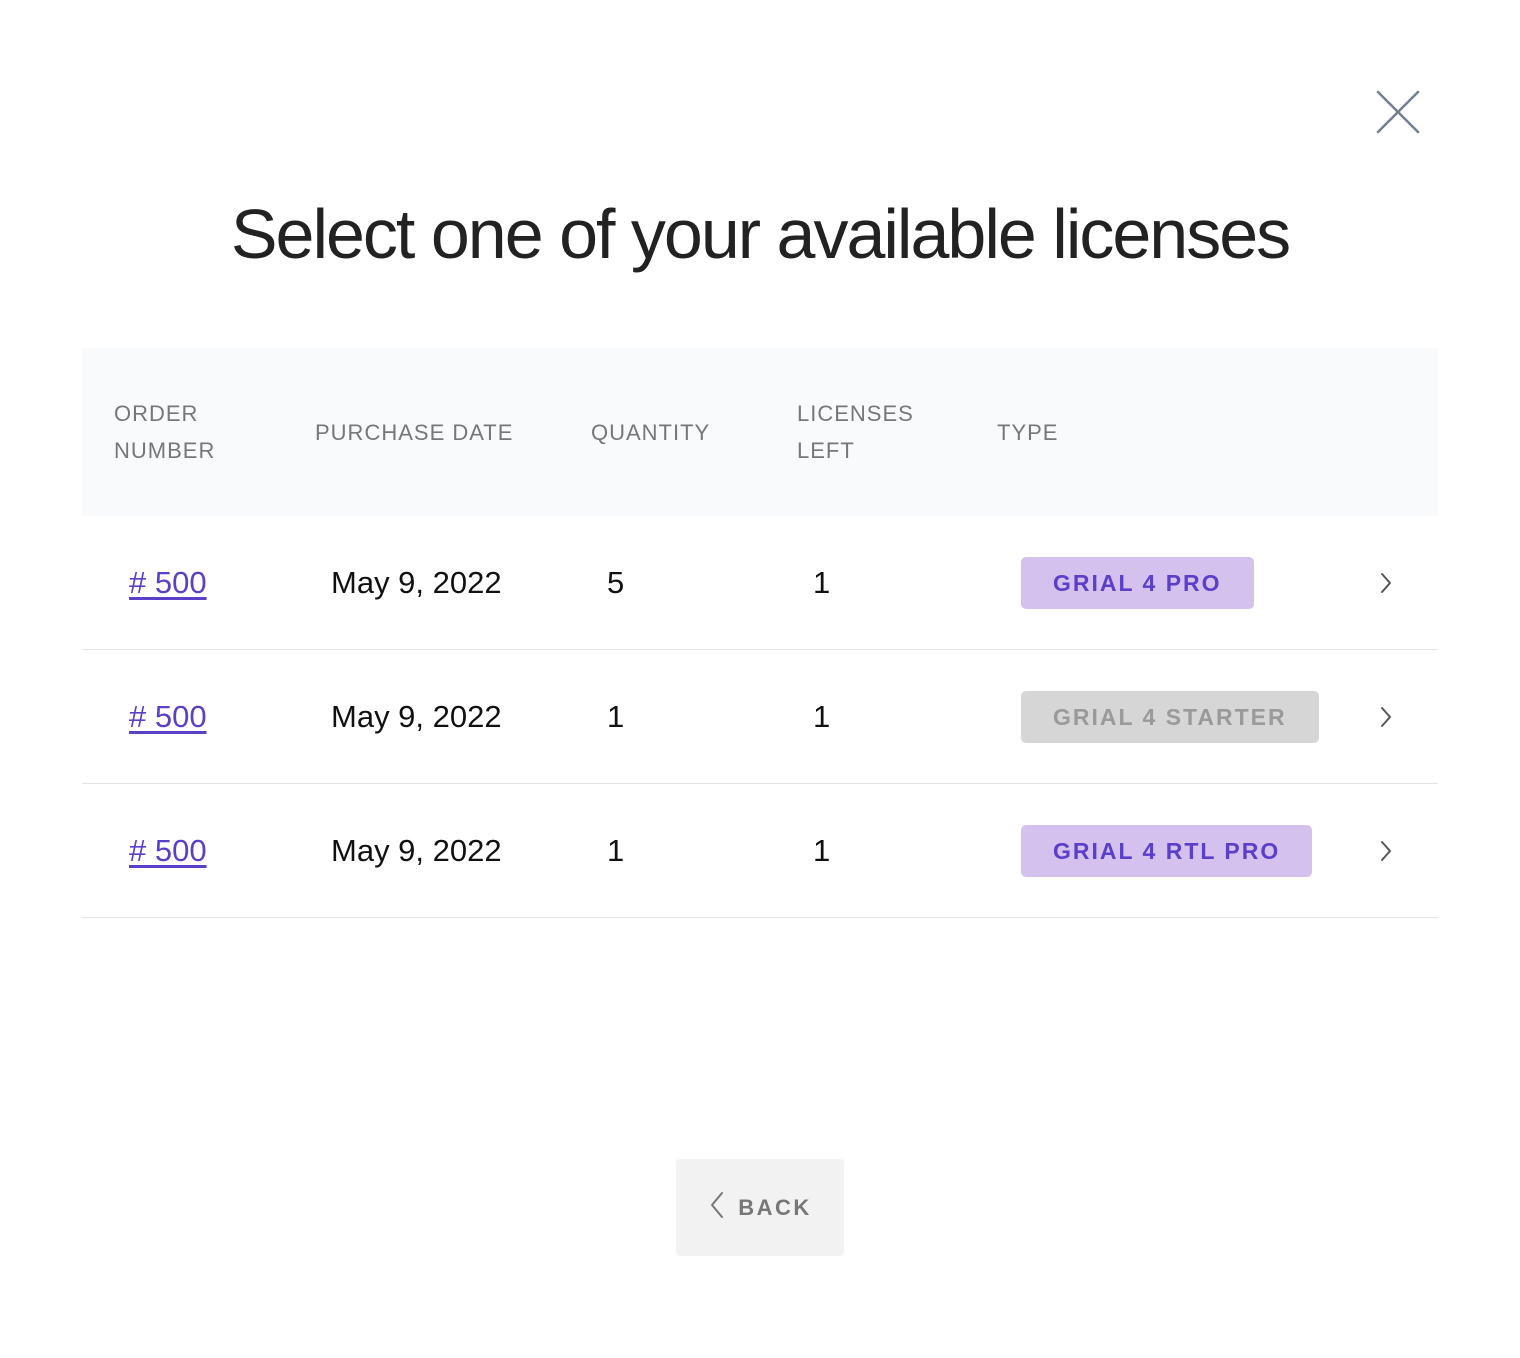  What do you see at coordinates (760, 851) in the screenshot?
I see `table-row: # 500 May 9, 2022 1 1 GRIAL 4 RTL PRO` at bounding box center [760, 851].